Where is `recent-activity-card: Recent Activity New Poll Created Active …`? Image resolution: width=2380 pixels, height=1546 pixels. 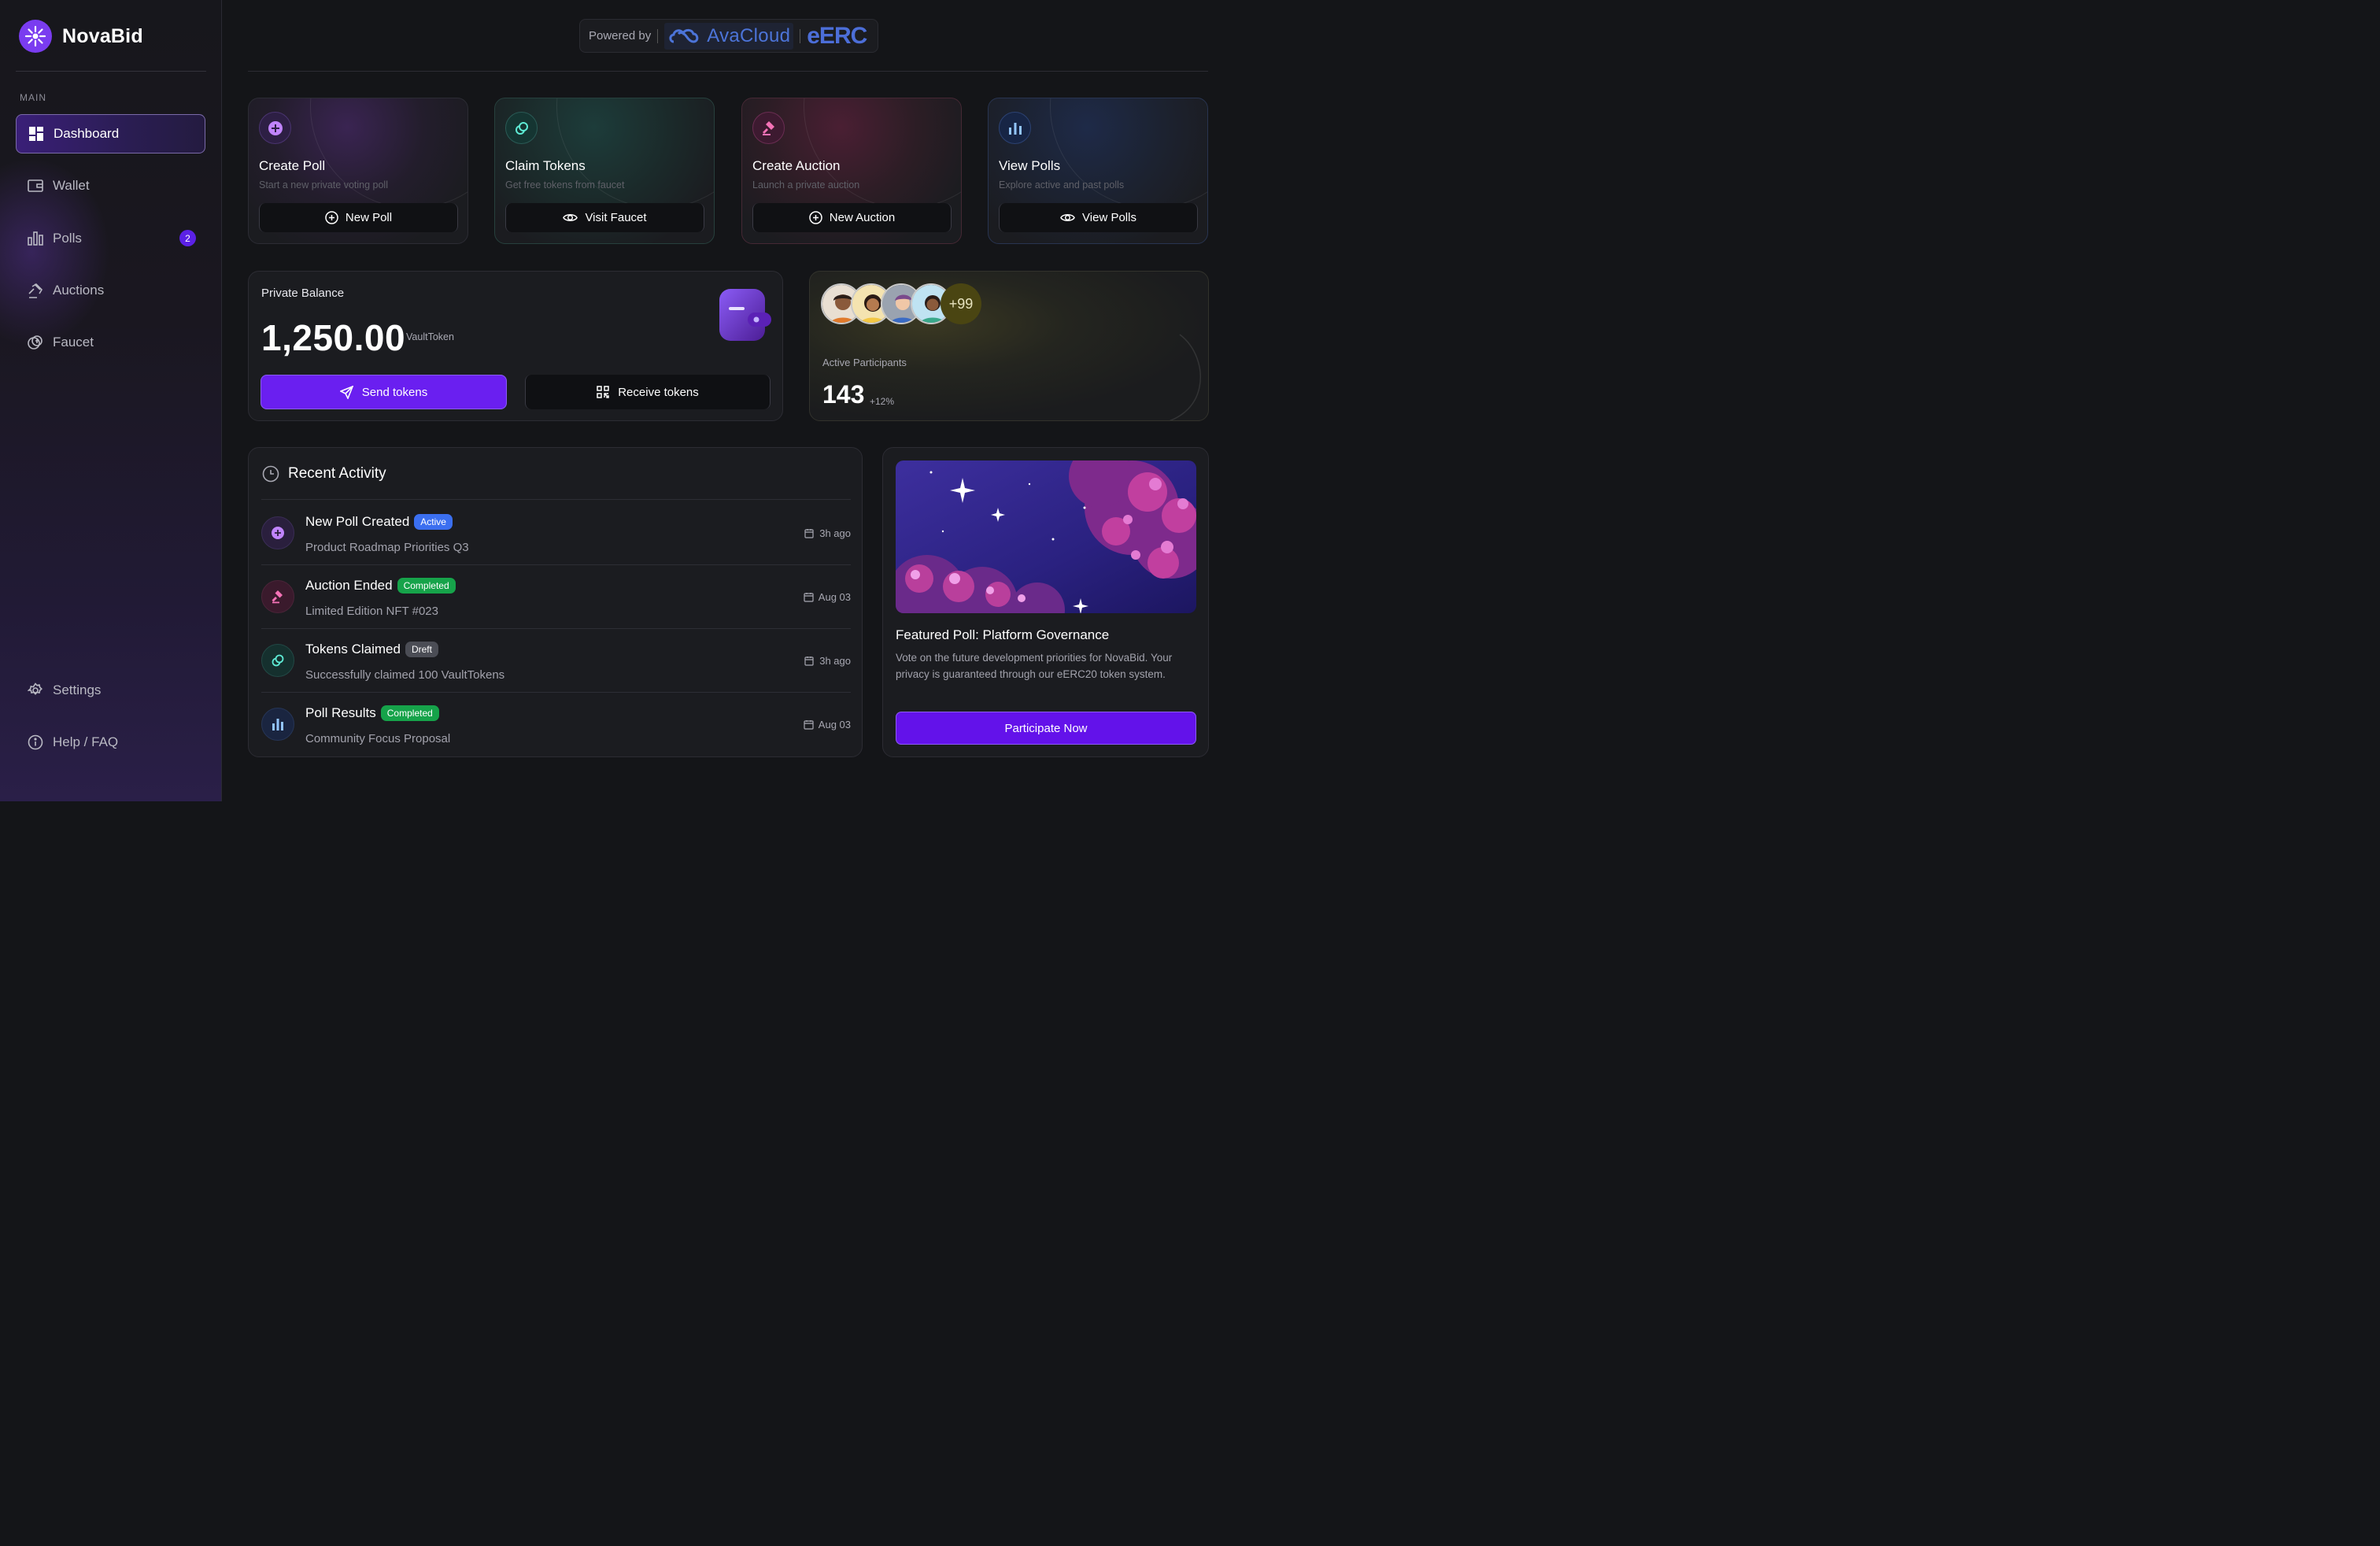 recent-activity-card: Recent Activity New Poll Created Active … is located at coordinates (555, 602).